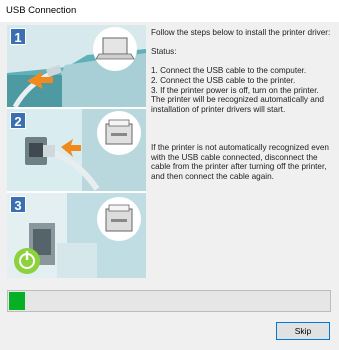 This screenshot has height=350, width=339. Describe the element at coordinates (169, 11) in the screenshot. I see `title-bar: USB Connection` at that location.